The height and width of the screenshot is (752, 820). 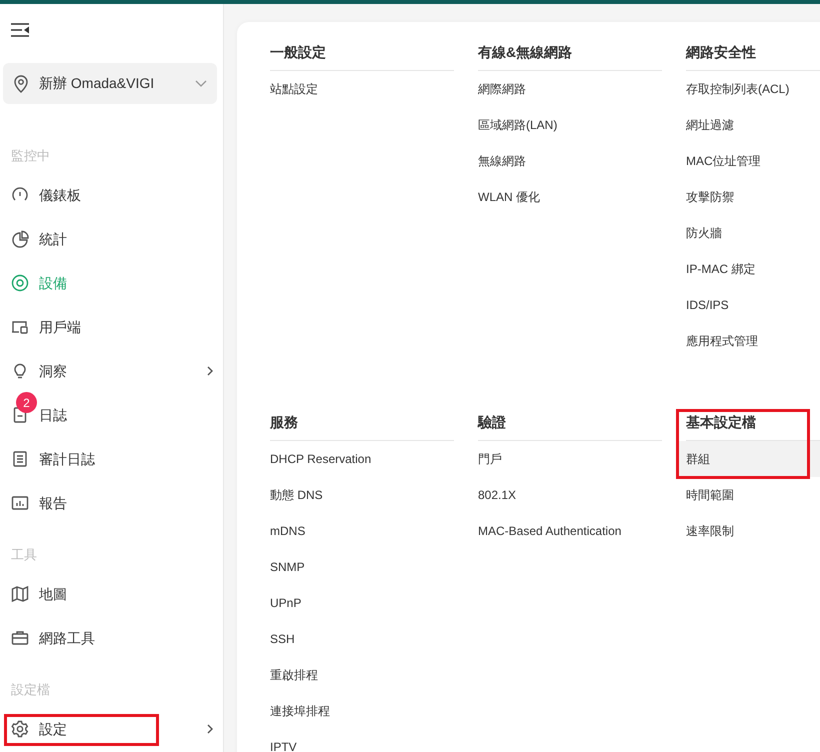 I want to click on settings-icon, so click(x=20, y=729).